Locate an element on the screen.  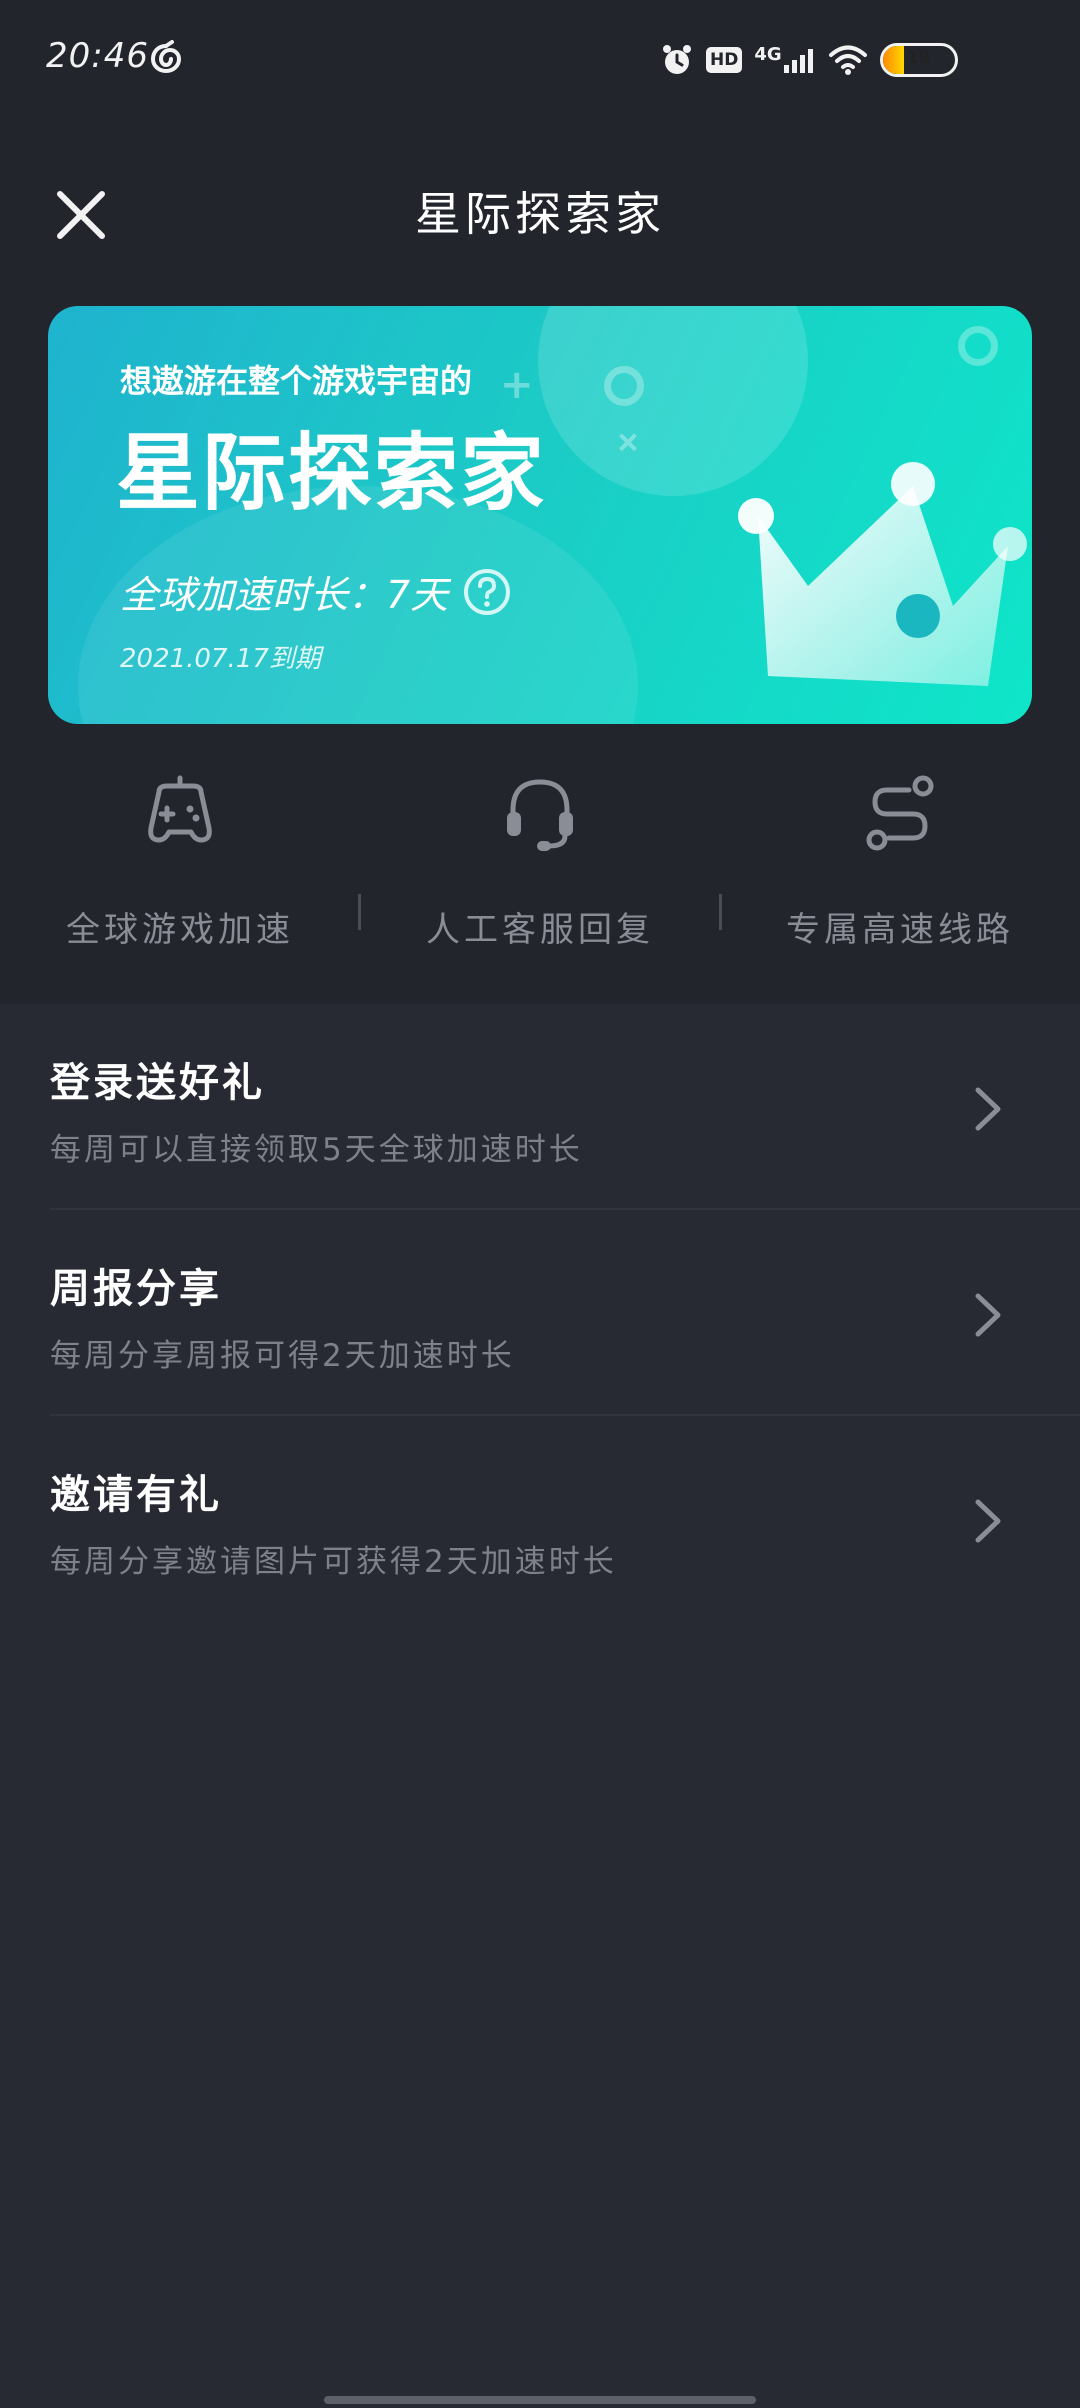
feature-global-acceleration: 全球游戏加速 is located at coordinates (180, 860).